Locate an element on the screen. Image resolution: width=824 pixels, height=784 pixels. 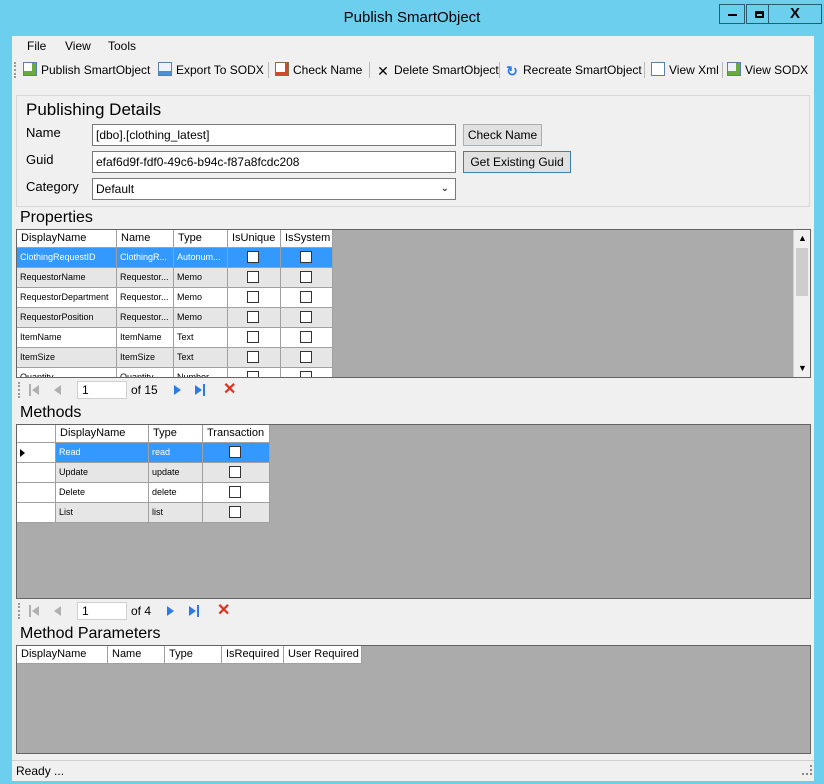
minimize-button is located at coordinates (732, 14).